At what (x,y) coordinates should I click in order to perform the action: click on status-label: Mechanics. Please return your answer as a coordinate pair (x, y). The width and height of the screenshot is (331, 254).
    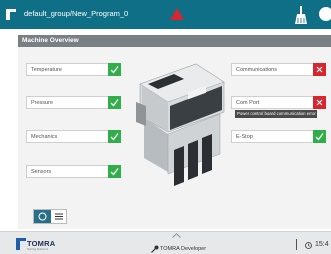
    Looking at the image, I should click on (44, 137).